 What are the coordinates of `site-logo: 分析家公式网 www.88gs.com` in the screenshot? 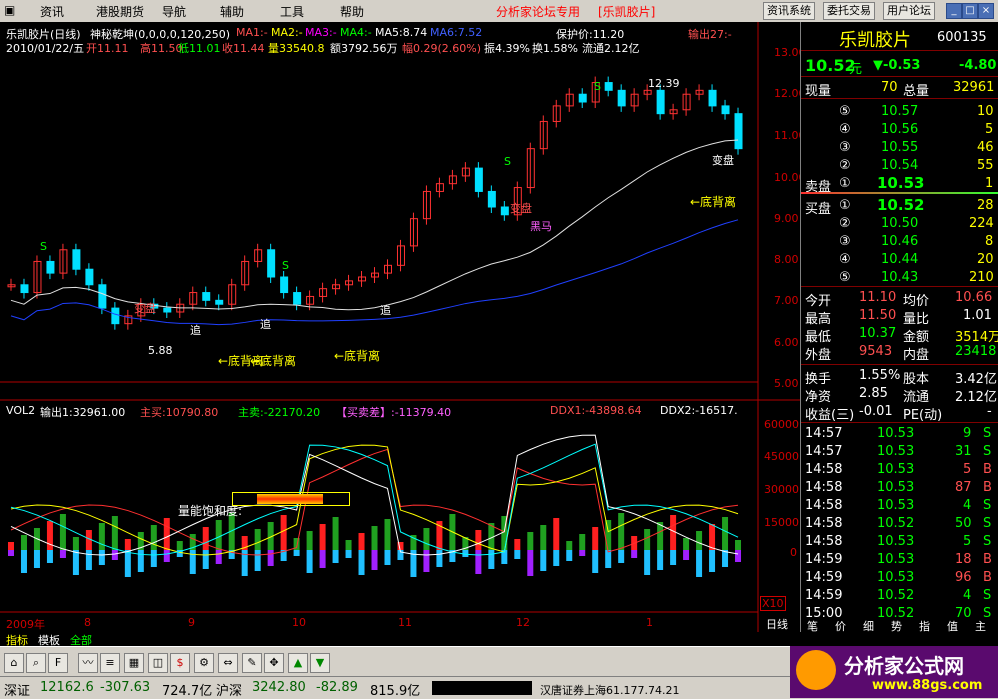 It's located at (894, 672).